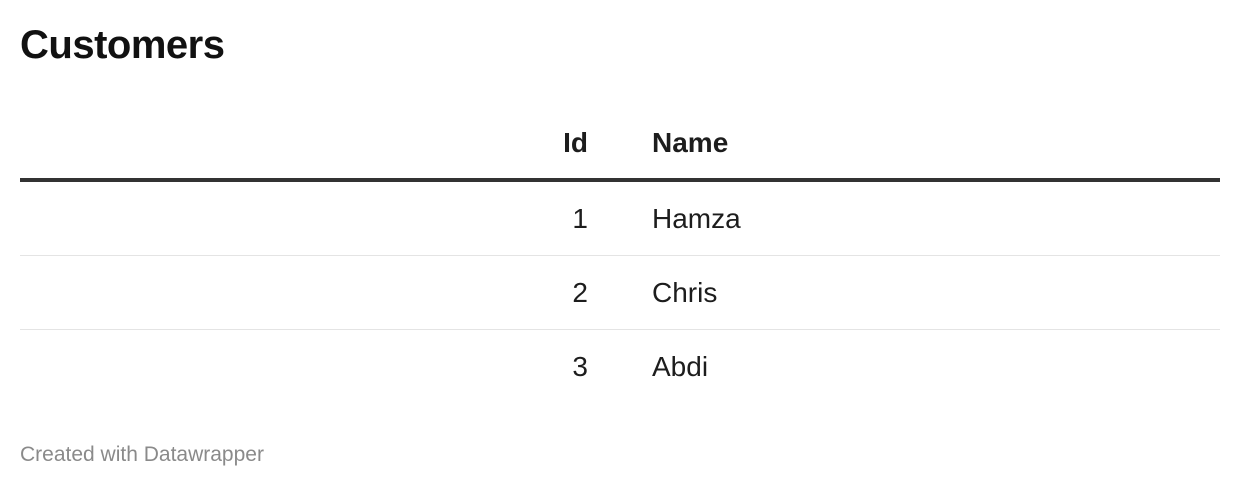  Describe the element at coordinates (936, 292) in the screenshot. I see `cell-name: Chris` at that location.